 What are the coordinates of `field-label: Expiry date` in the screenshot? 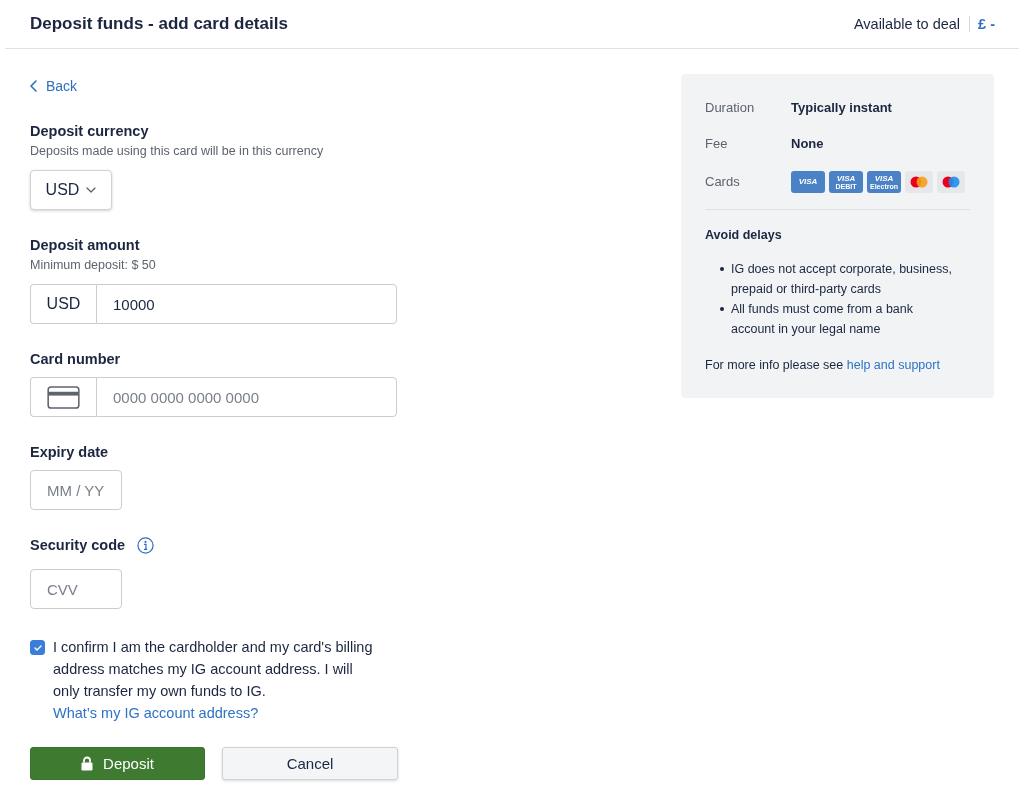 It's located at (69, 452).